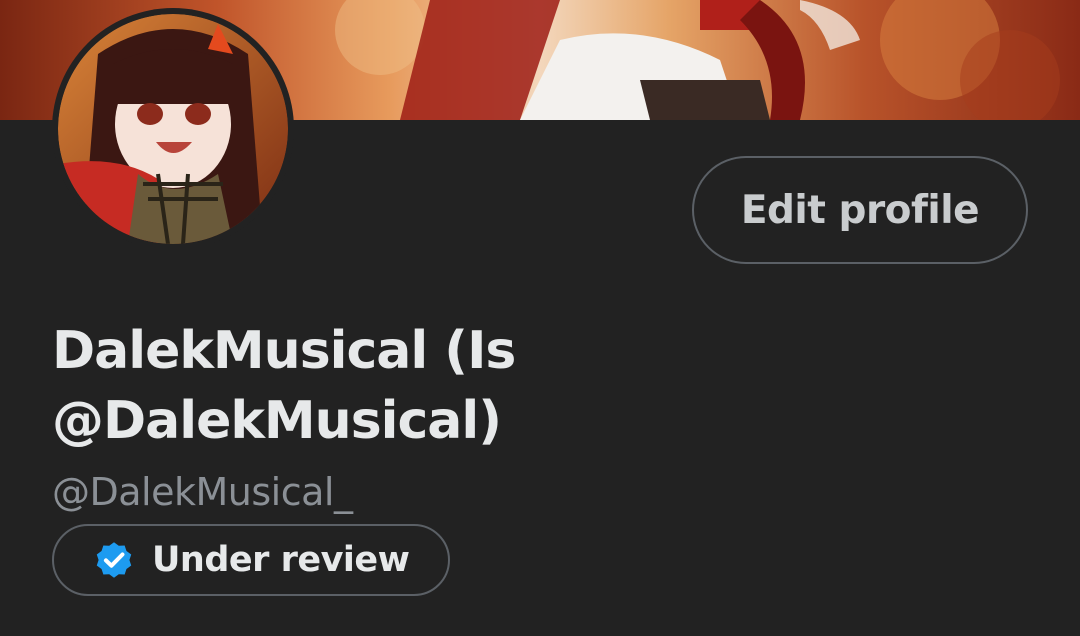  I want to click on user-handle: @DalekMusical_, so click(202, 492).